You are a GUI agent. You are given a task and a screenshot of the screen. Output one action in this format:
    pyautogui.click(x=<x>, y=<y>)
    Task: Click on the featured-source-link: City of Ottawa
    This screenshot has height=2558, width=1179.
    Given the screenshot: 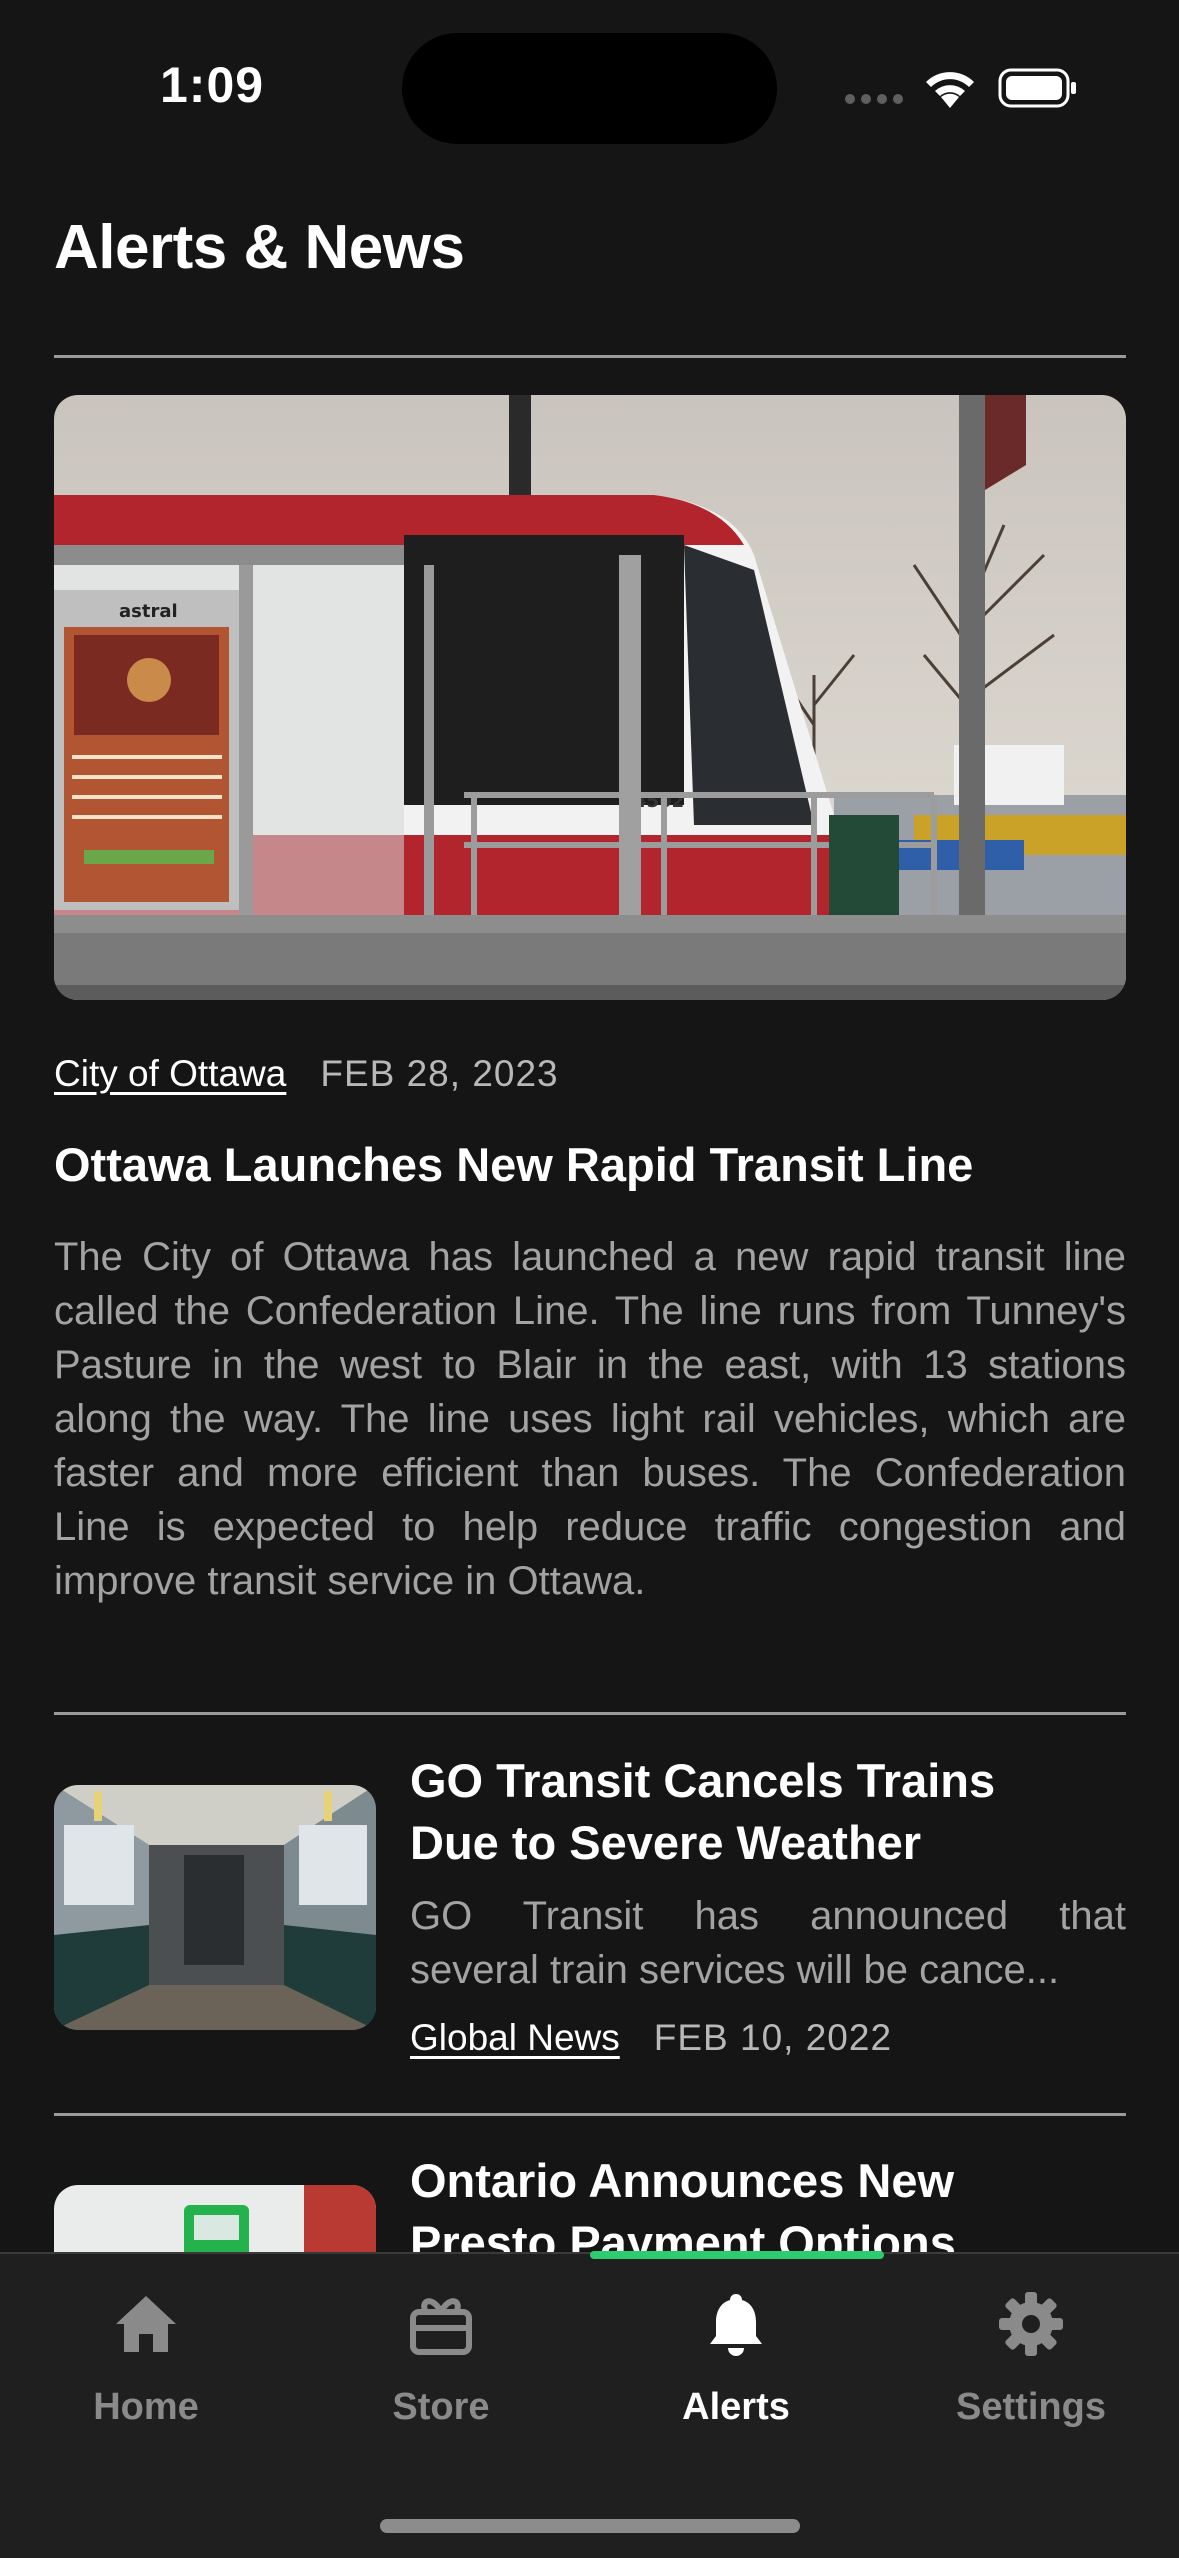 What is the action you would take?
    pyautogui.click(x=170, y=1073)
    